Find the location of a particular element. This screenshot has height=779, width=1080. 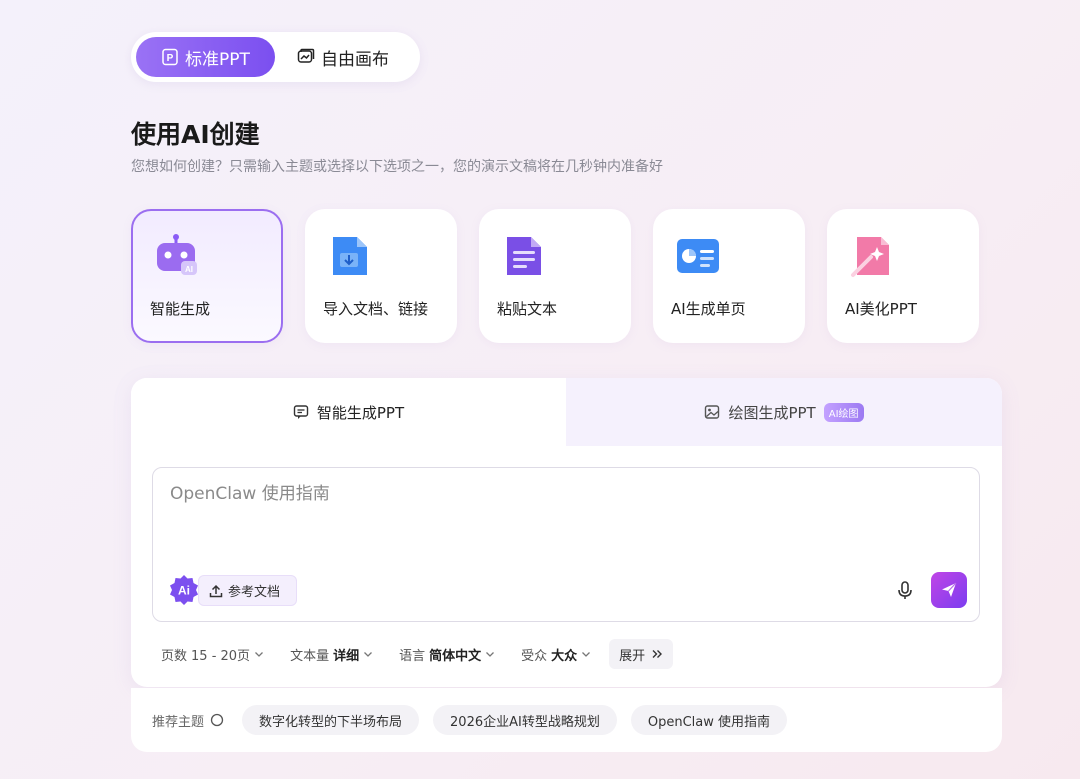

beautify-icon is located at coordinates (870, 257).